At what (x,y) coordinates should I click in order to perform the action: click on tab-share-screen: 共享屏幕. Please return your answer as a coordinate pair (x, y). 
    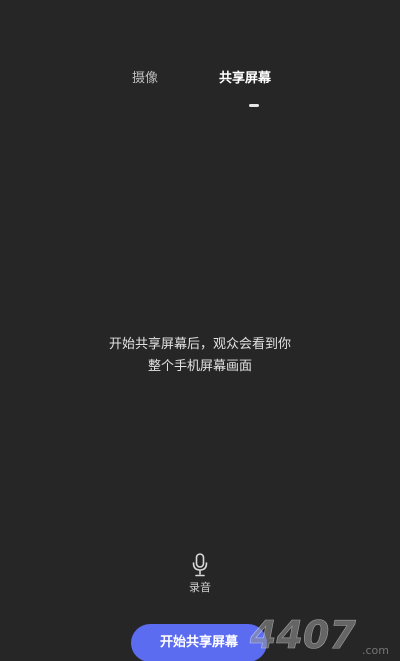
    Looking at the image, I should click on (245, 79).